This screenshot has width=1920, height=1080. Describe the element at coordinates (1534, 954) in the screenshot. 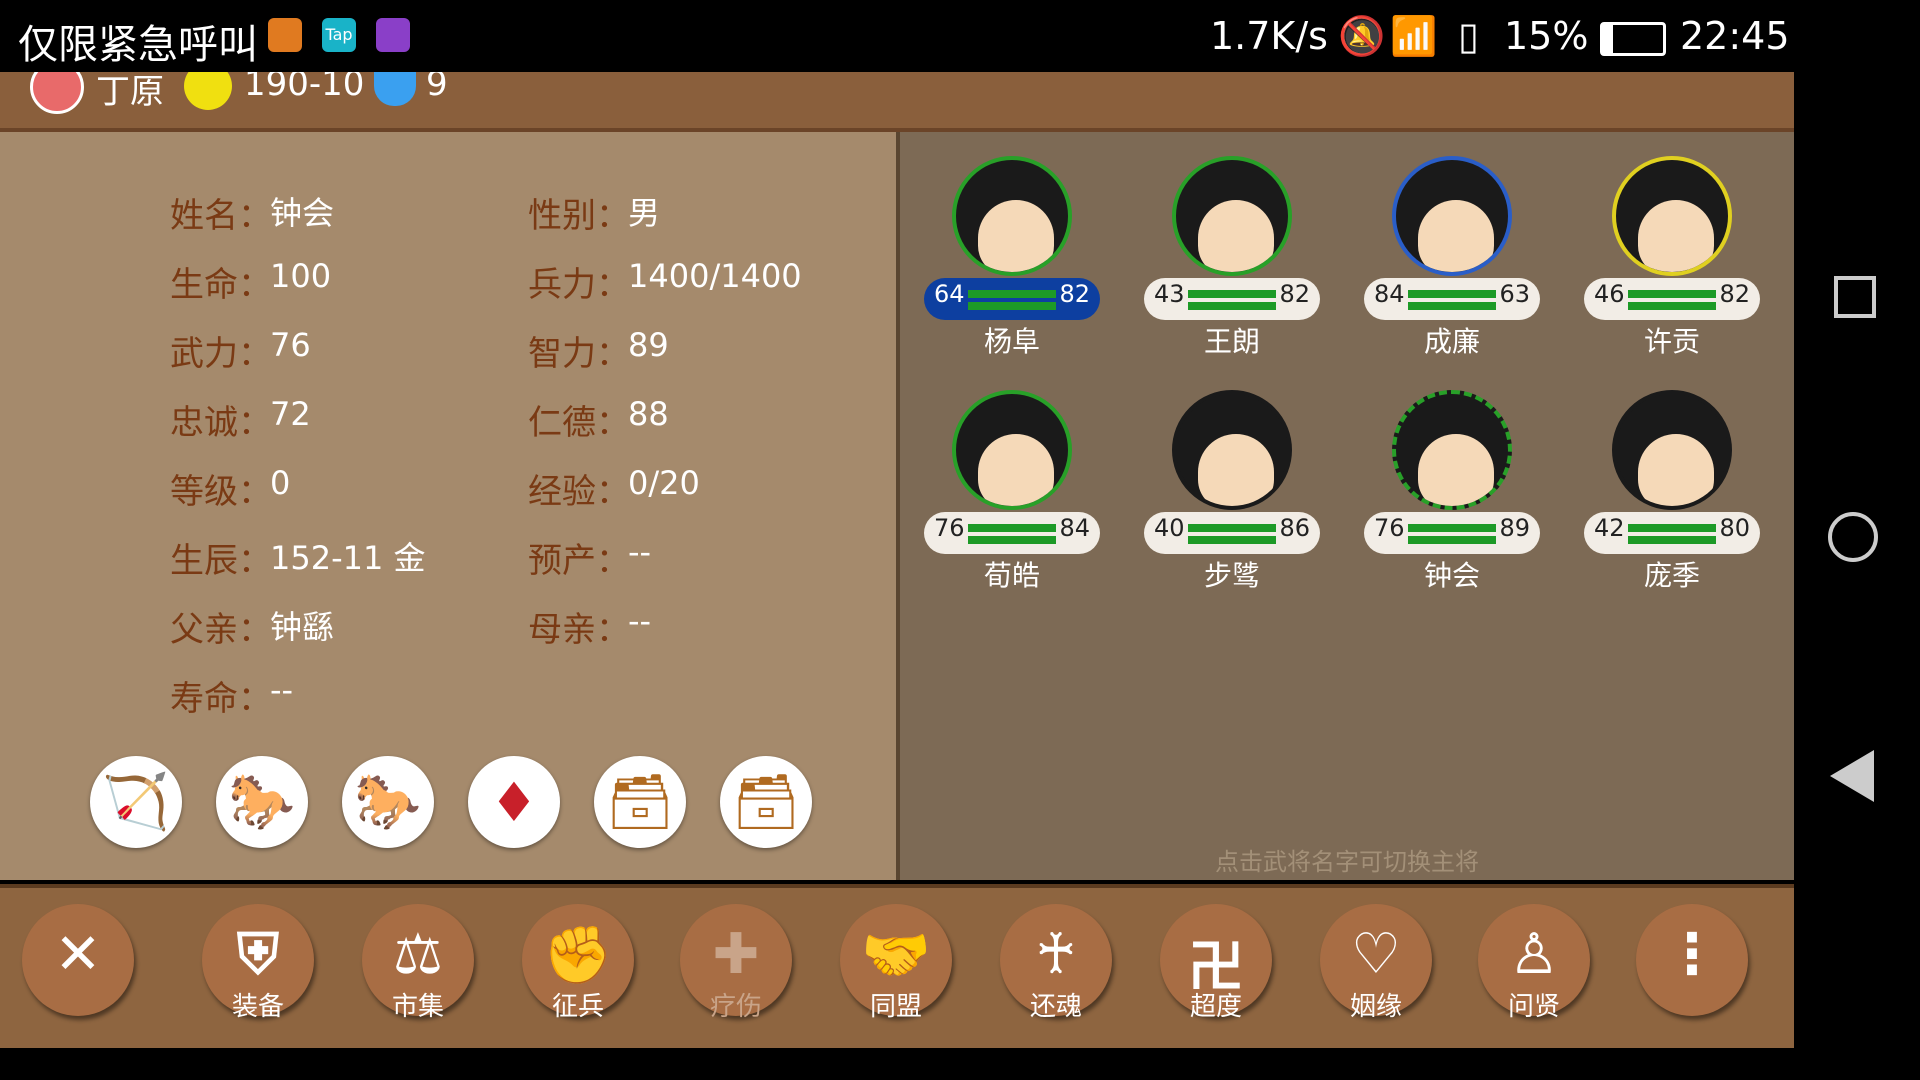

I see `sage-icon: ♙` at that location.